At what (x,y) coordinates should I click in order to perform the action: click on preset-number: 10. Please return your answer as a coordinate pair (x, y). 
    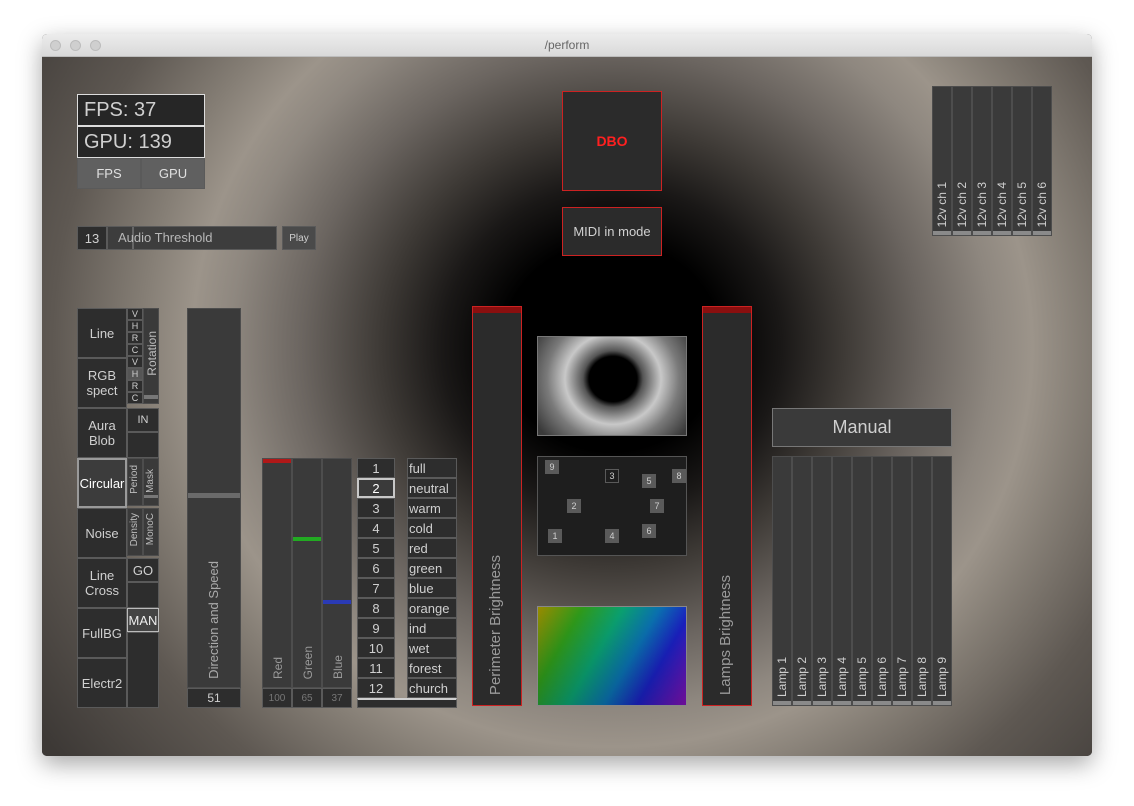
    Looking at the image, I should click on (376, 648).